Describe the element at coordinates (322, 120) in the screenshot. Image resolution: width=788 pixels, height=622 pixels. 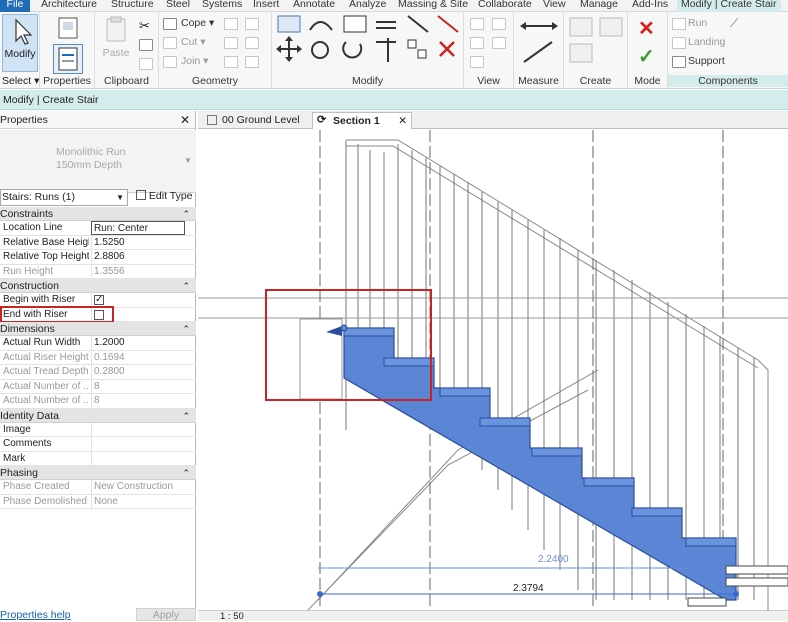
I see `section-view-icon: ⟳` at that location.